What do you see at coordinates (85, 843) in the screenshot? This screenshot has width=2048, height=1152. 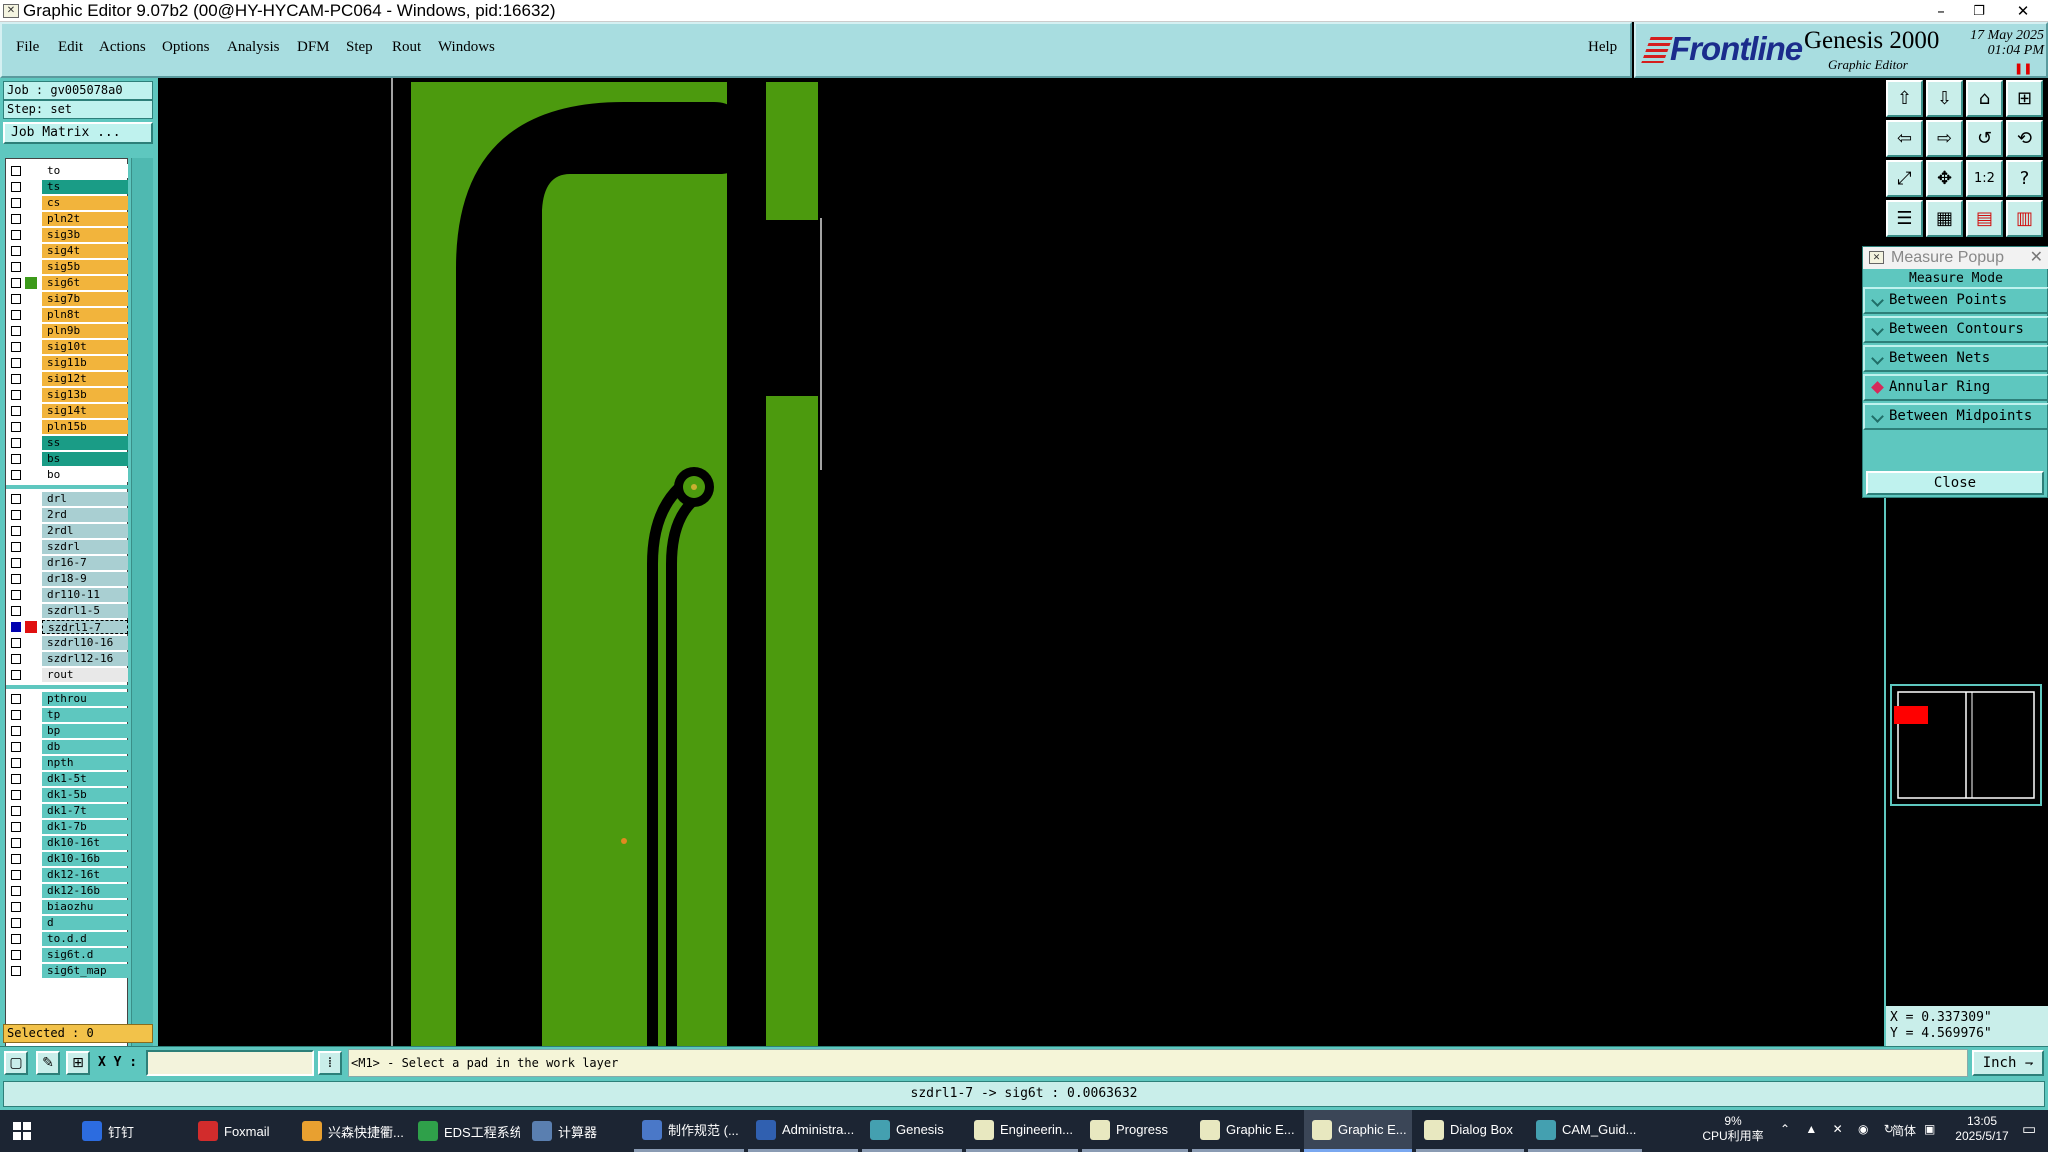 I see `layer-name: dk10-16t` at bounding box center [85, 843].